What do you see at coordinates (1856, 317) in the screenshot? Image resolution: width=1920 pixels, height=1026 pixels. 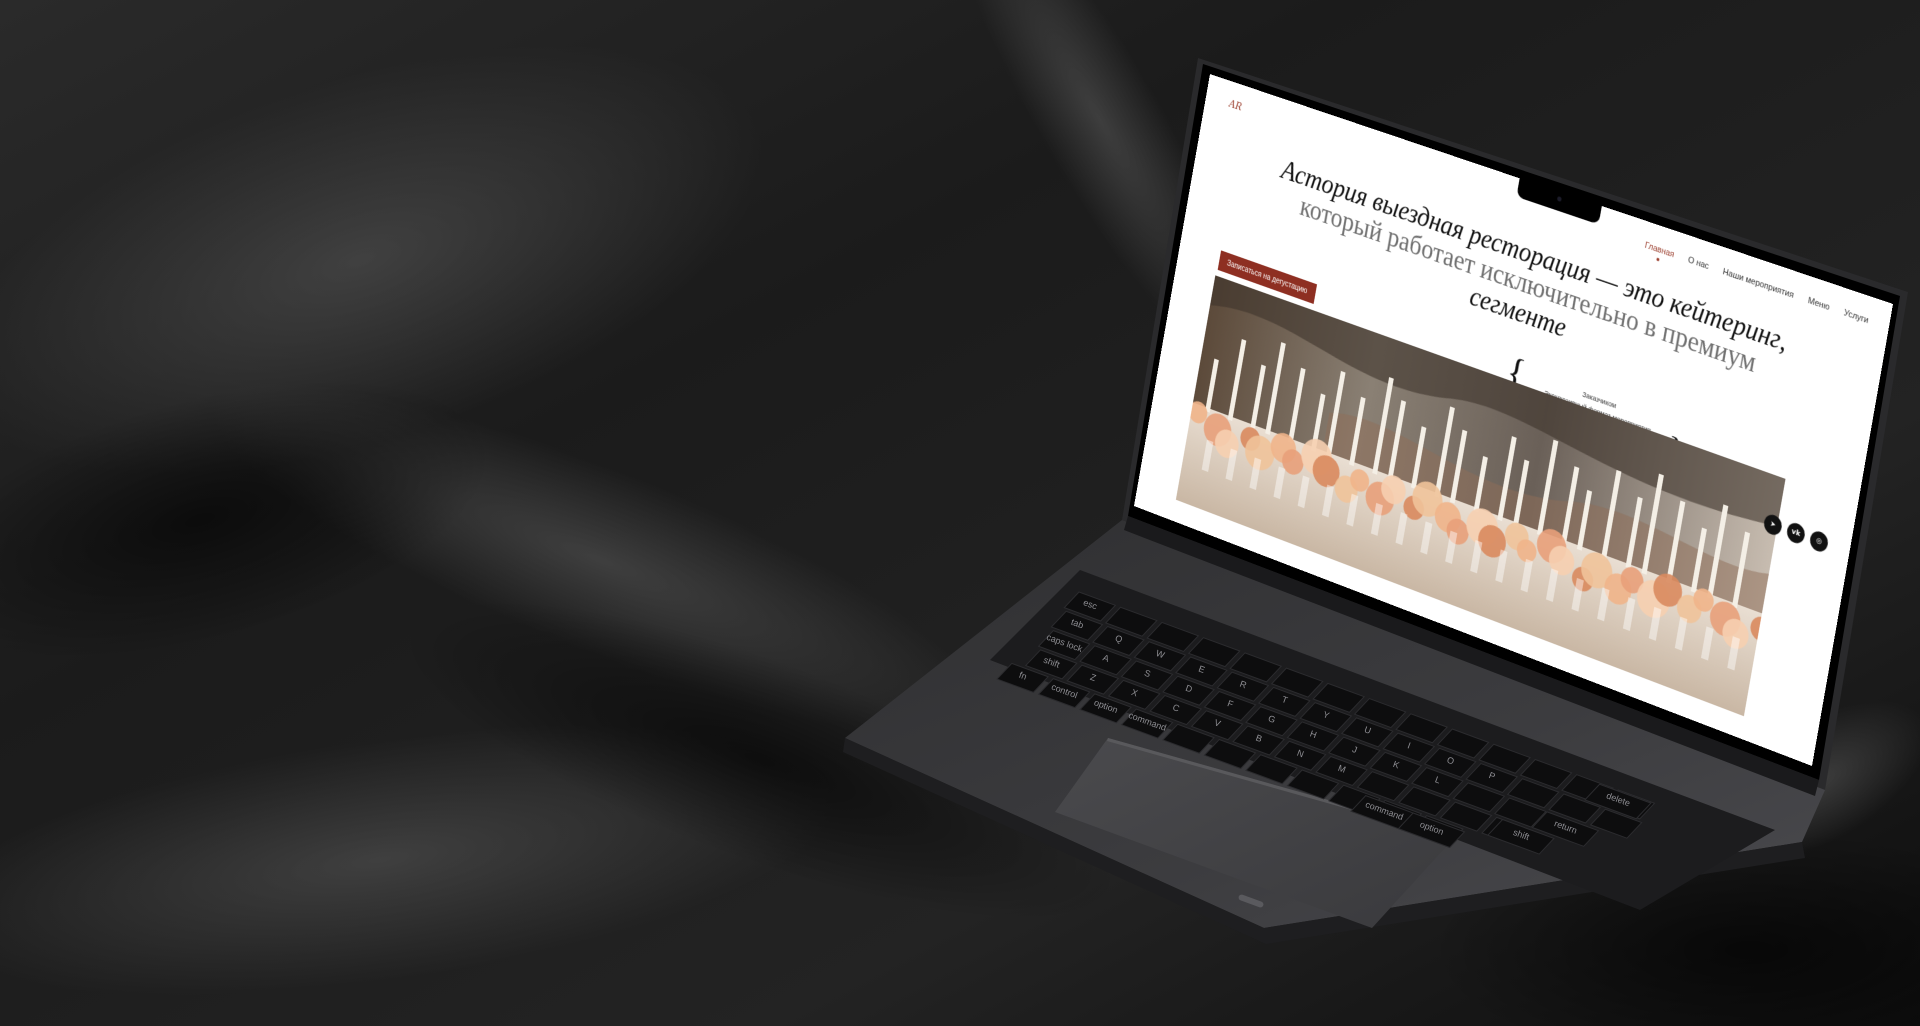 I see `nav-item-services: Услуги` at bounding box center [1856, 317].